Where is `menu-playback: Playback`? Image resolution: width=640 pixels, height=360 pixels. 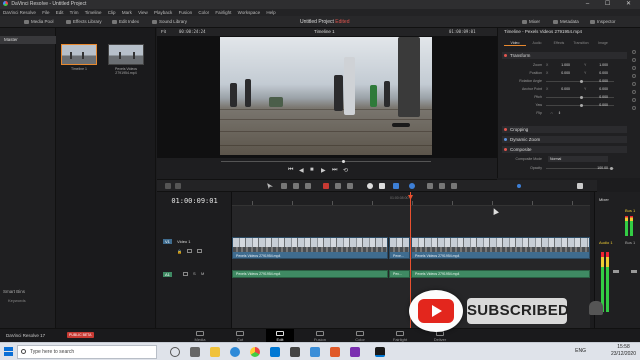
menu-playback: Playback is located at coordinates (163, 12).